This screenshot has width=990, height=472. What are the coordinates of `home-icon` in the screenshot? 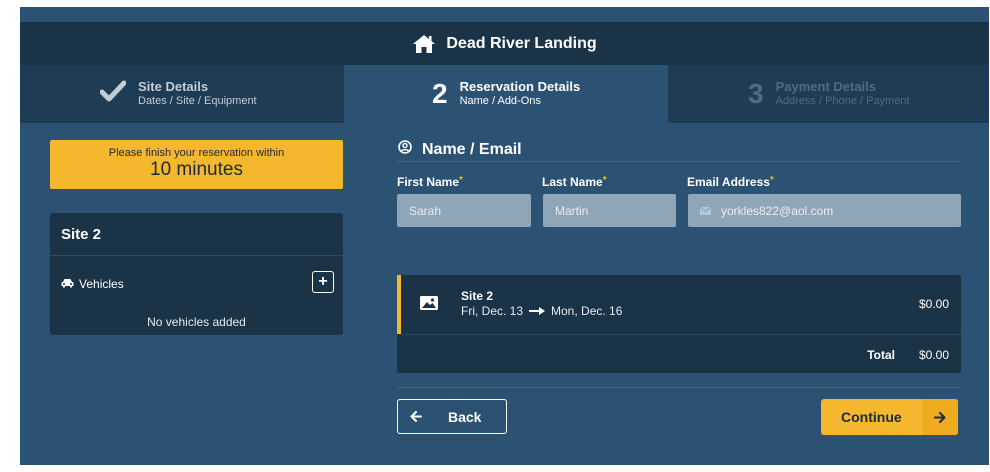 It's located at (424, 44).